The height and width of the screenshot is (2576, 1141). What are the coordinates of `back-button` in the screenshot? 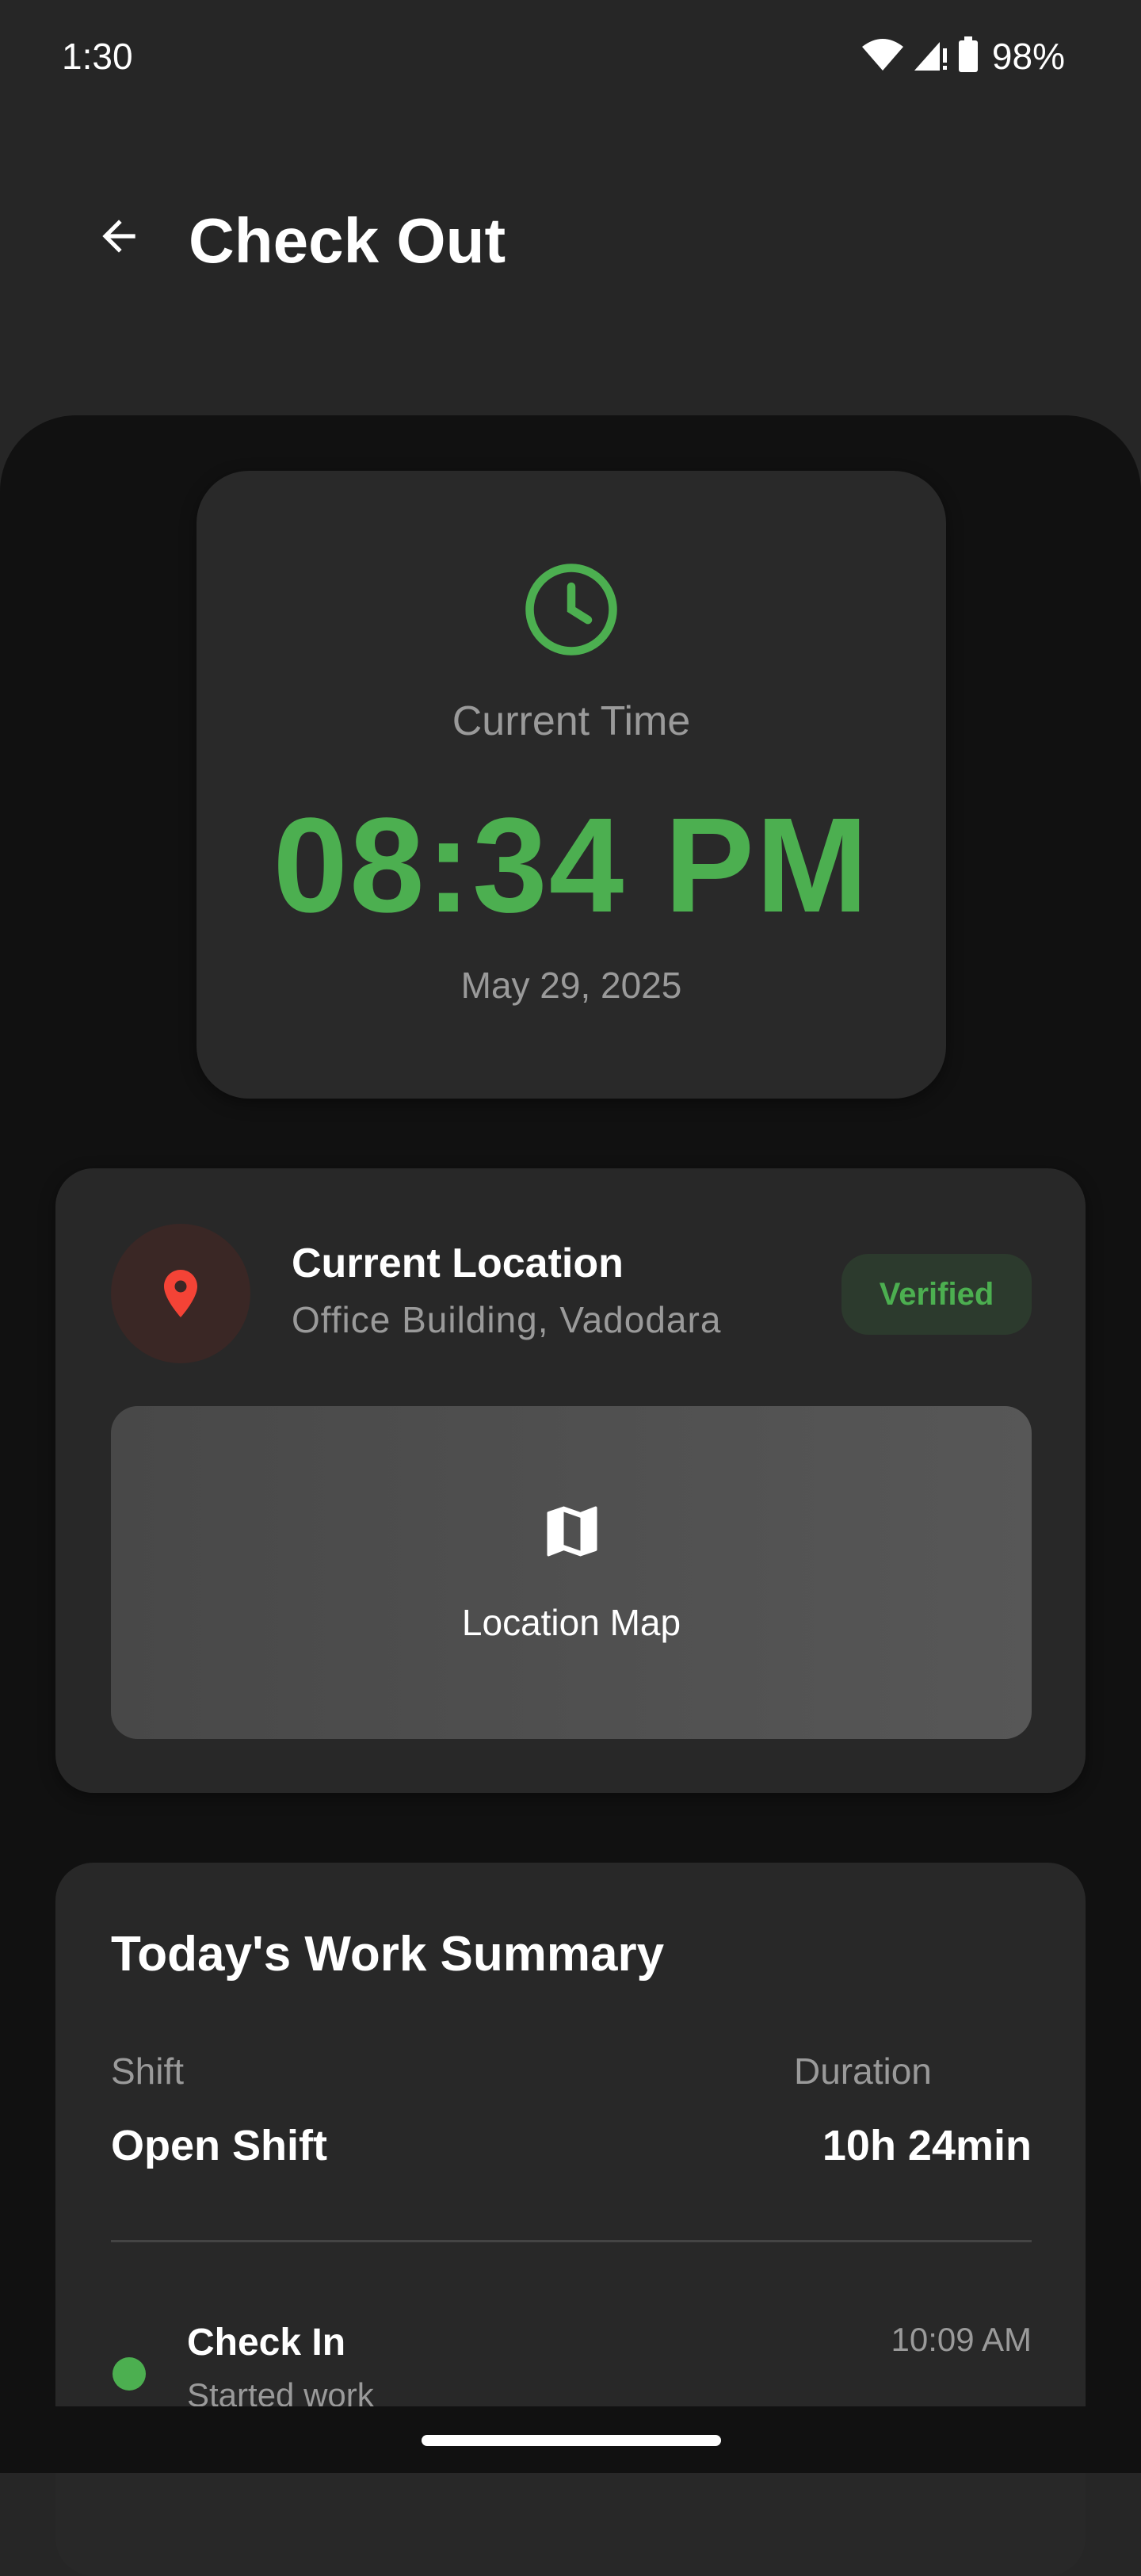 It's located at (119, 236).